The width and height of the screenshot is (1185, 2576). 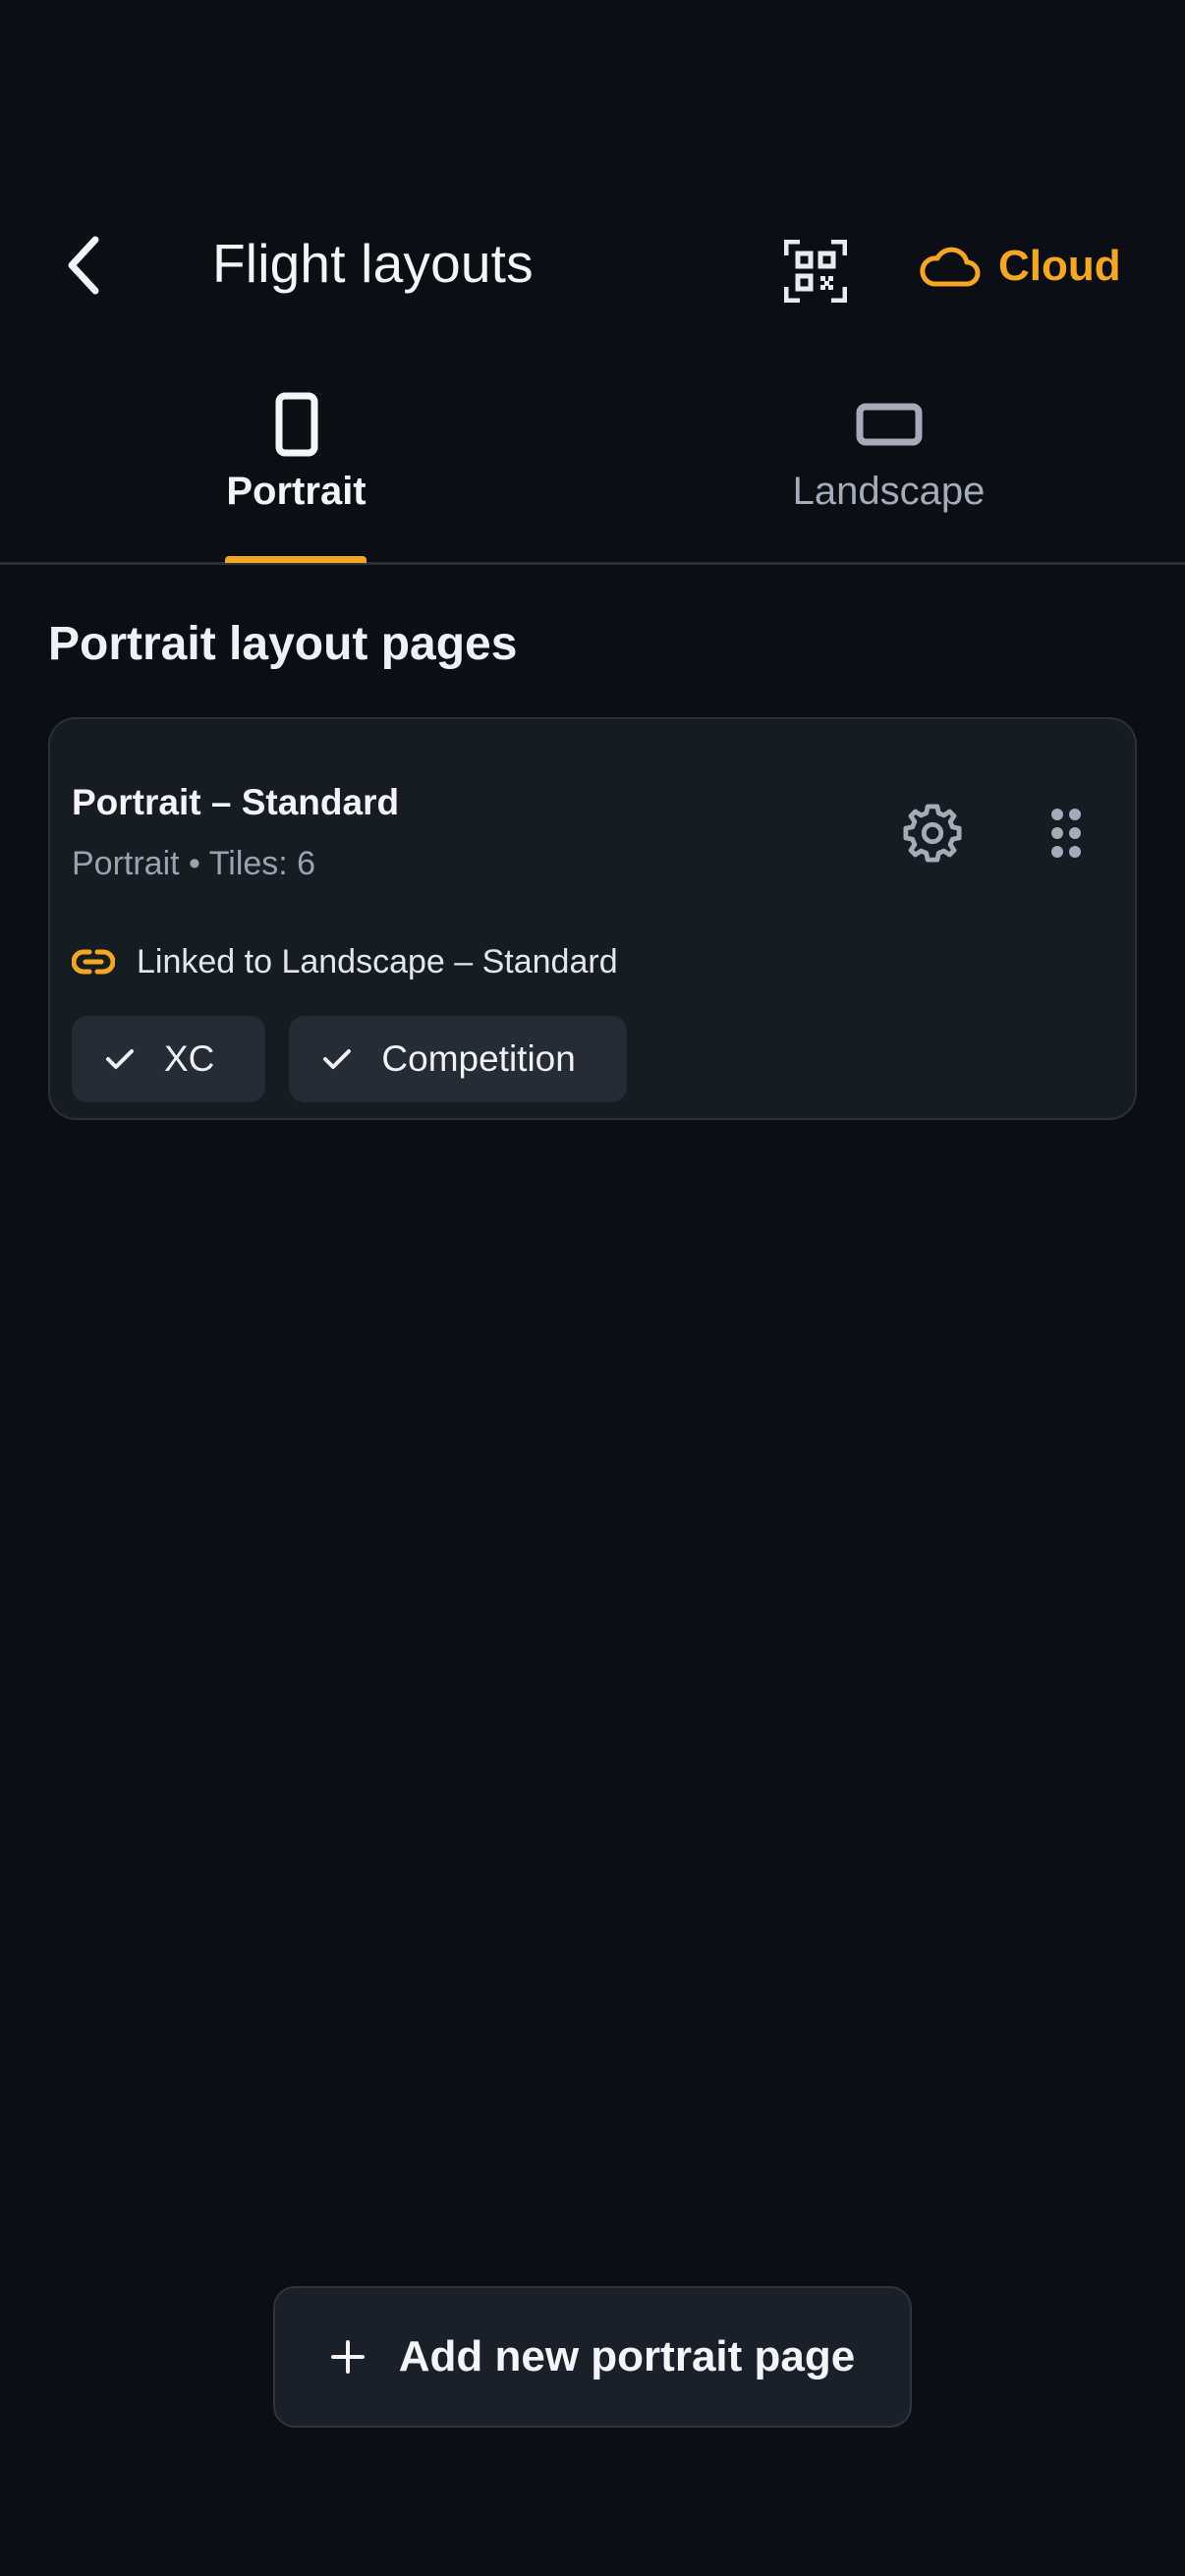 What do you see at coordinates (889, 491) in the screenshot?
I see `tab-landscape-label: Landscape` at bounding box center [889, 491].